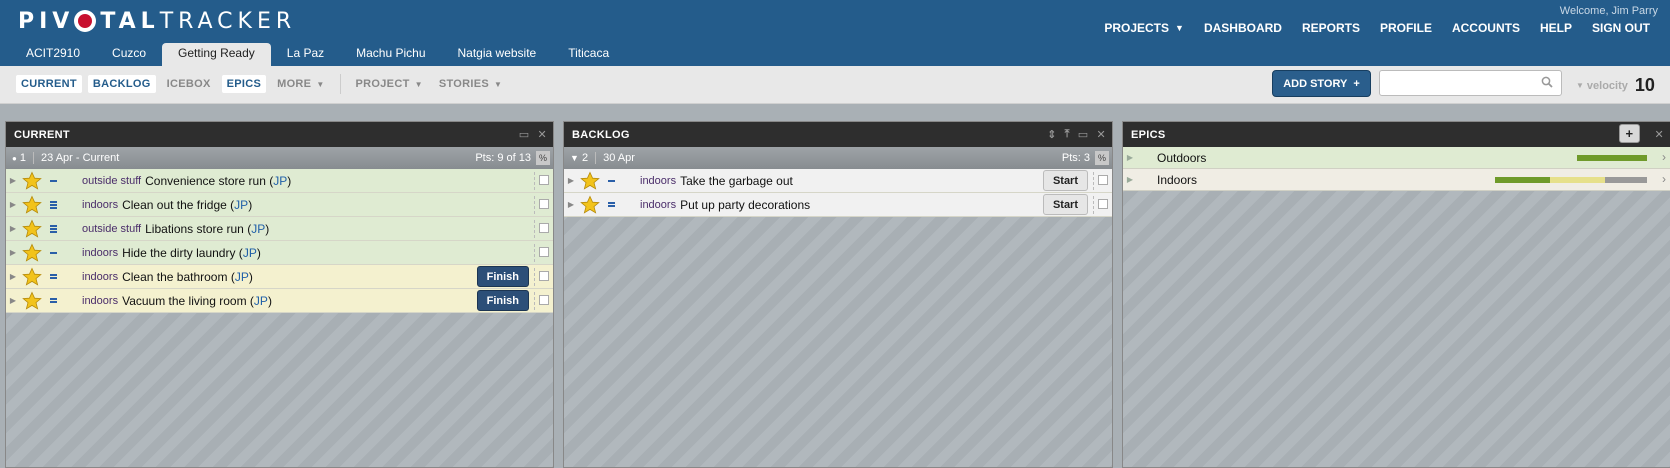 Image resolution: width=1670 pixels, height=468 pixels. Describe the element at coordinates (1621, 28) in the screenshot. I see `nav-sign-out: SIGN OUT` at that location.